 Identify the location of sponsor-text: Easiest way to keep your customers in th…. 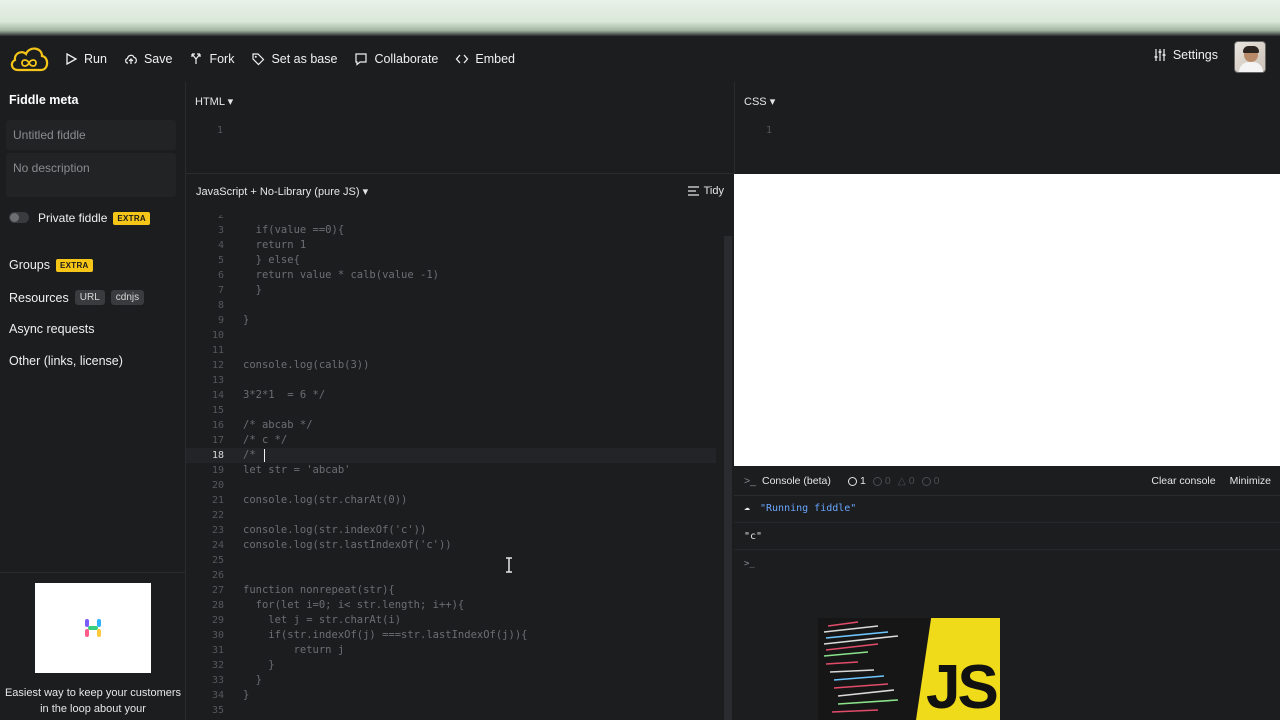
(93, 701).